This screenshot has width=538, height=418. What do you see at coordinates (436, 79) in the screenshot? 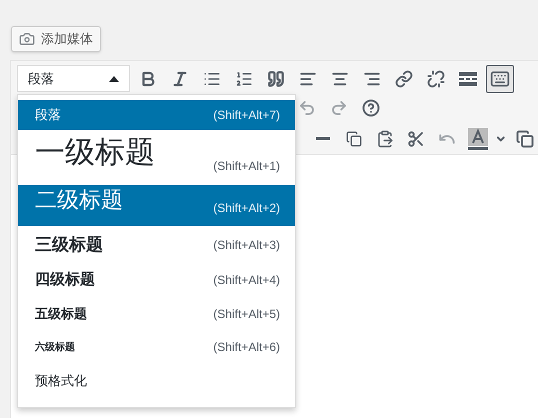
I see `unlink-icon` at bounding box center [436, 79].